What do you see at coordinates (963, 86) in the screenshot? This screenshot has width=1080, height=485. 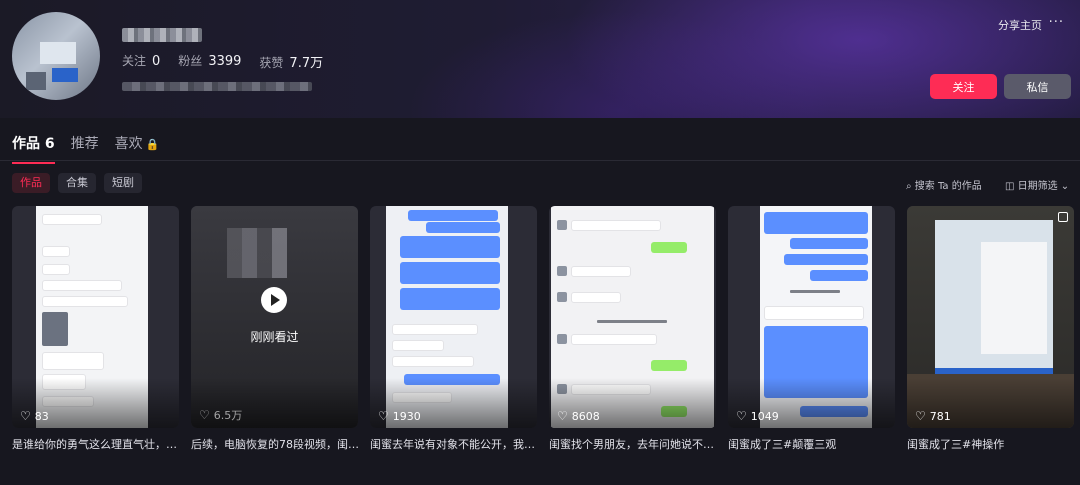 I see `follow-button: 关注` at bounding box center [963, 86].